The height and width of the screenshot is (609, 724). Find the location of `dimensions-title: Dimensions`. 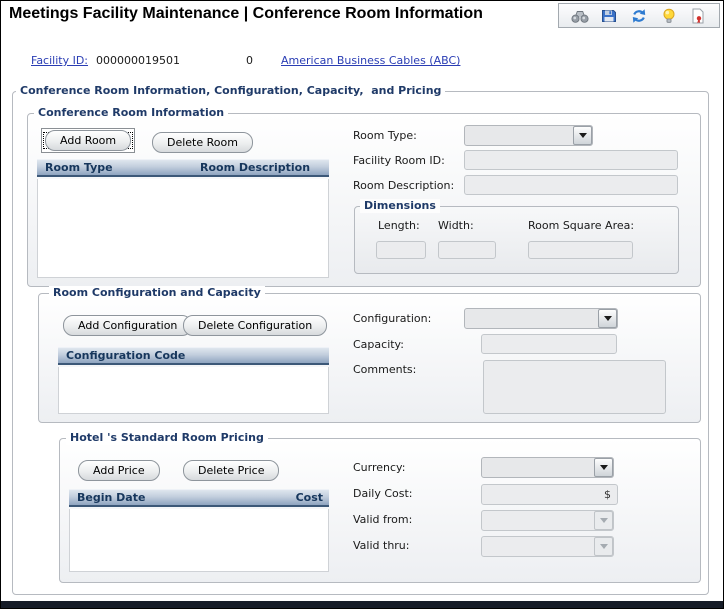

dimensions-title: Dimensions is located at coordinates (400, 206).